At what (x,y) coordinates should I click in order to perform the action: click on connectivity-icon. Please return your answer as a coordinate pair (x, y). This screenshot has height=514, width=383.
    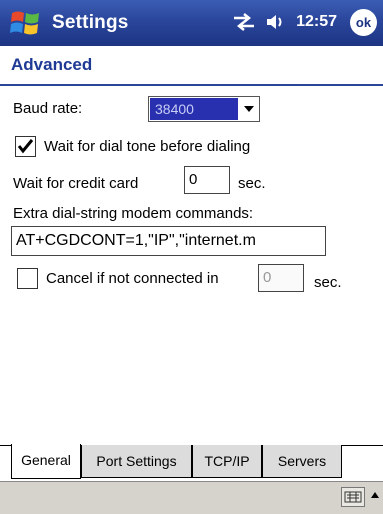
    Looking at the image, I should click on (244, 22).